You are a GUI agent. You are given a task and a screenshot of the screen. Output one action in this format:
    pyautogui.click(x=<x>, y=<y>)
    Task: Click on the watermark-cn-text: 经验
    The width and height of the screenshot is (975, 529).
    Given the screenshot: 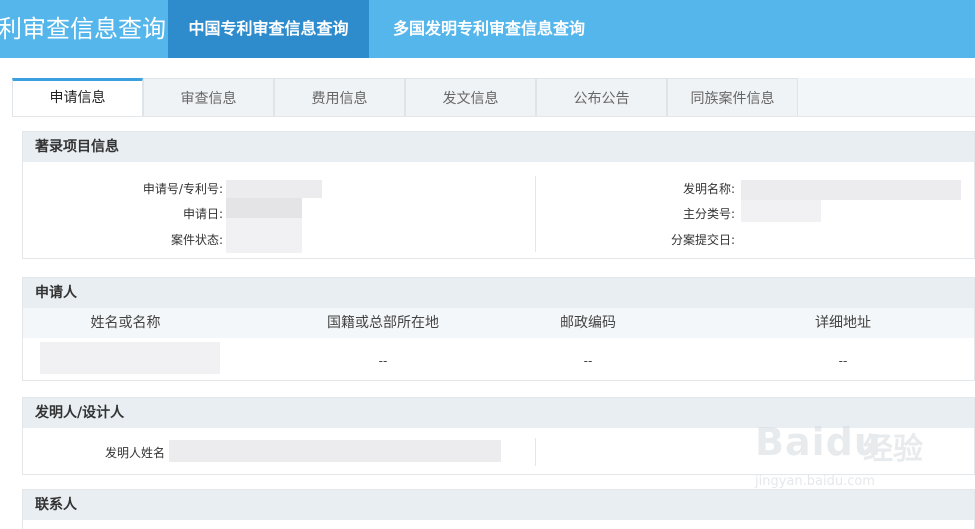 What is the action you would take?
    pyautogui.click(x=893, y=449)
    